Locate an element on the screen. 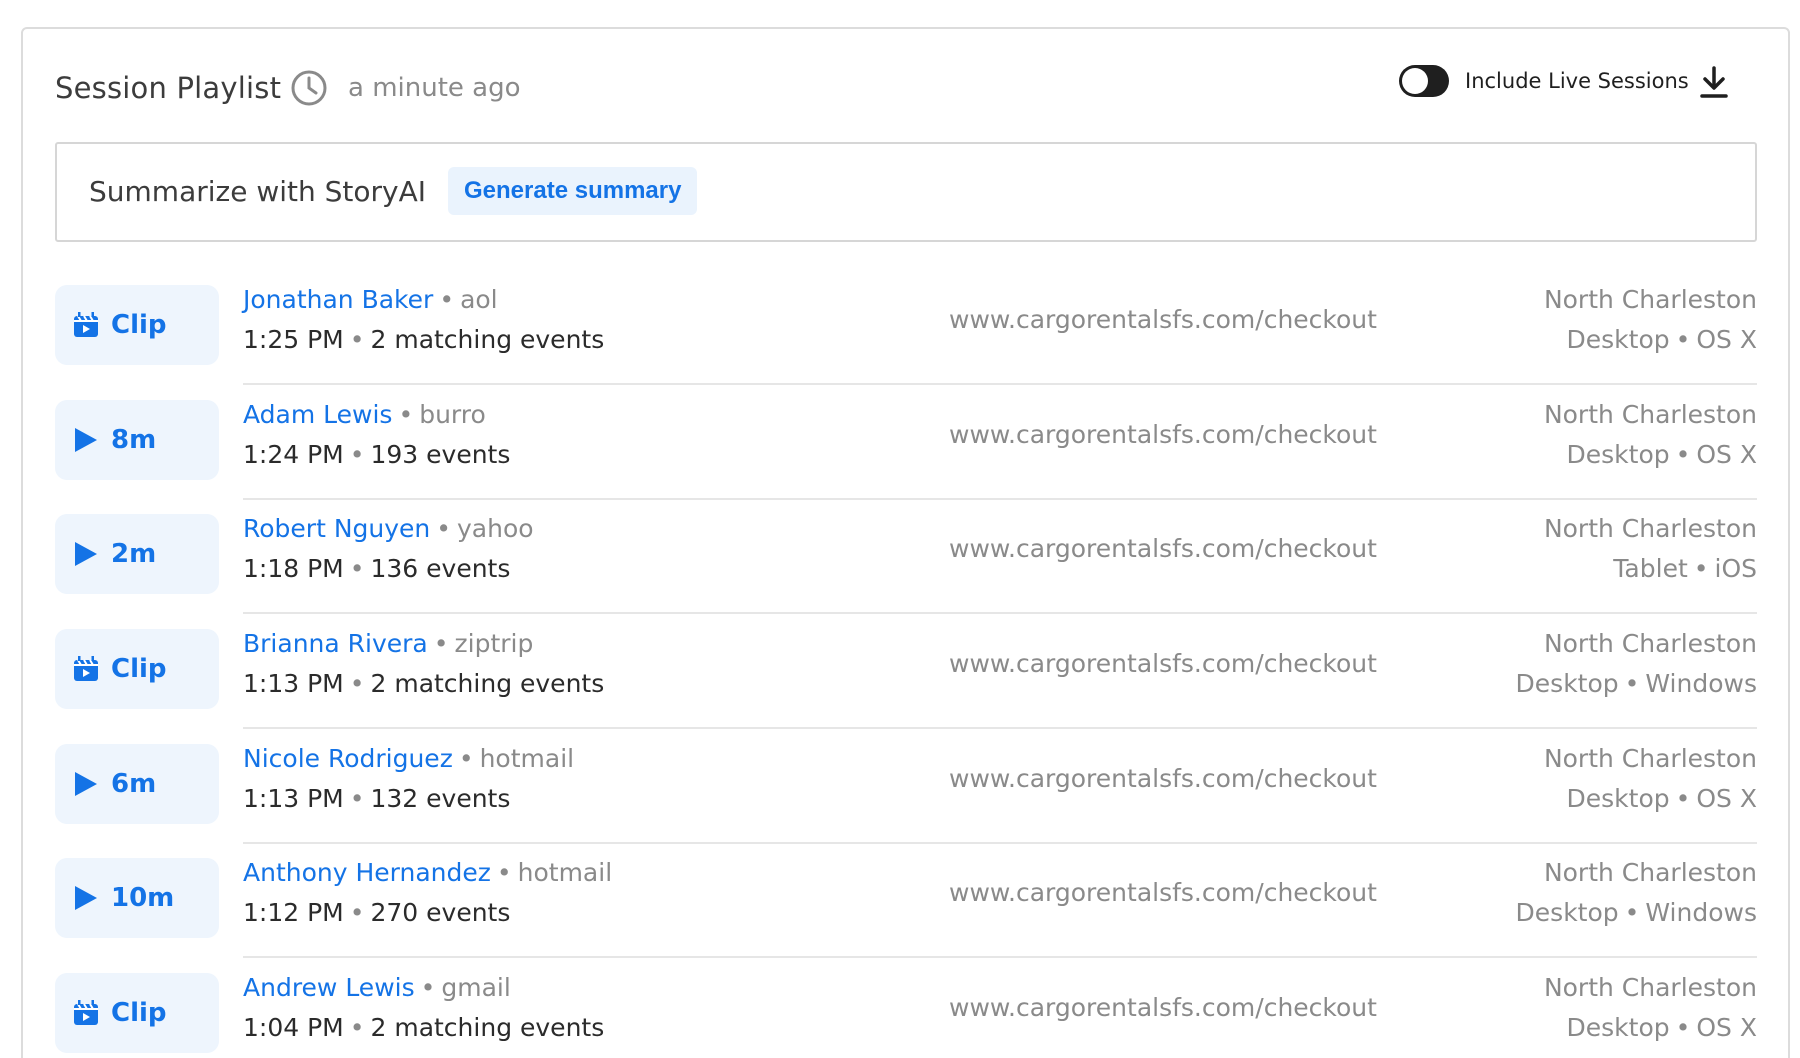 This screenshot has width=1800, height=1058. user-line: Jonathan Baker • aol is located at coordinates (370, 300).